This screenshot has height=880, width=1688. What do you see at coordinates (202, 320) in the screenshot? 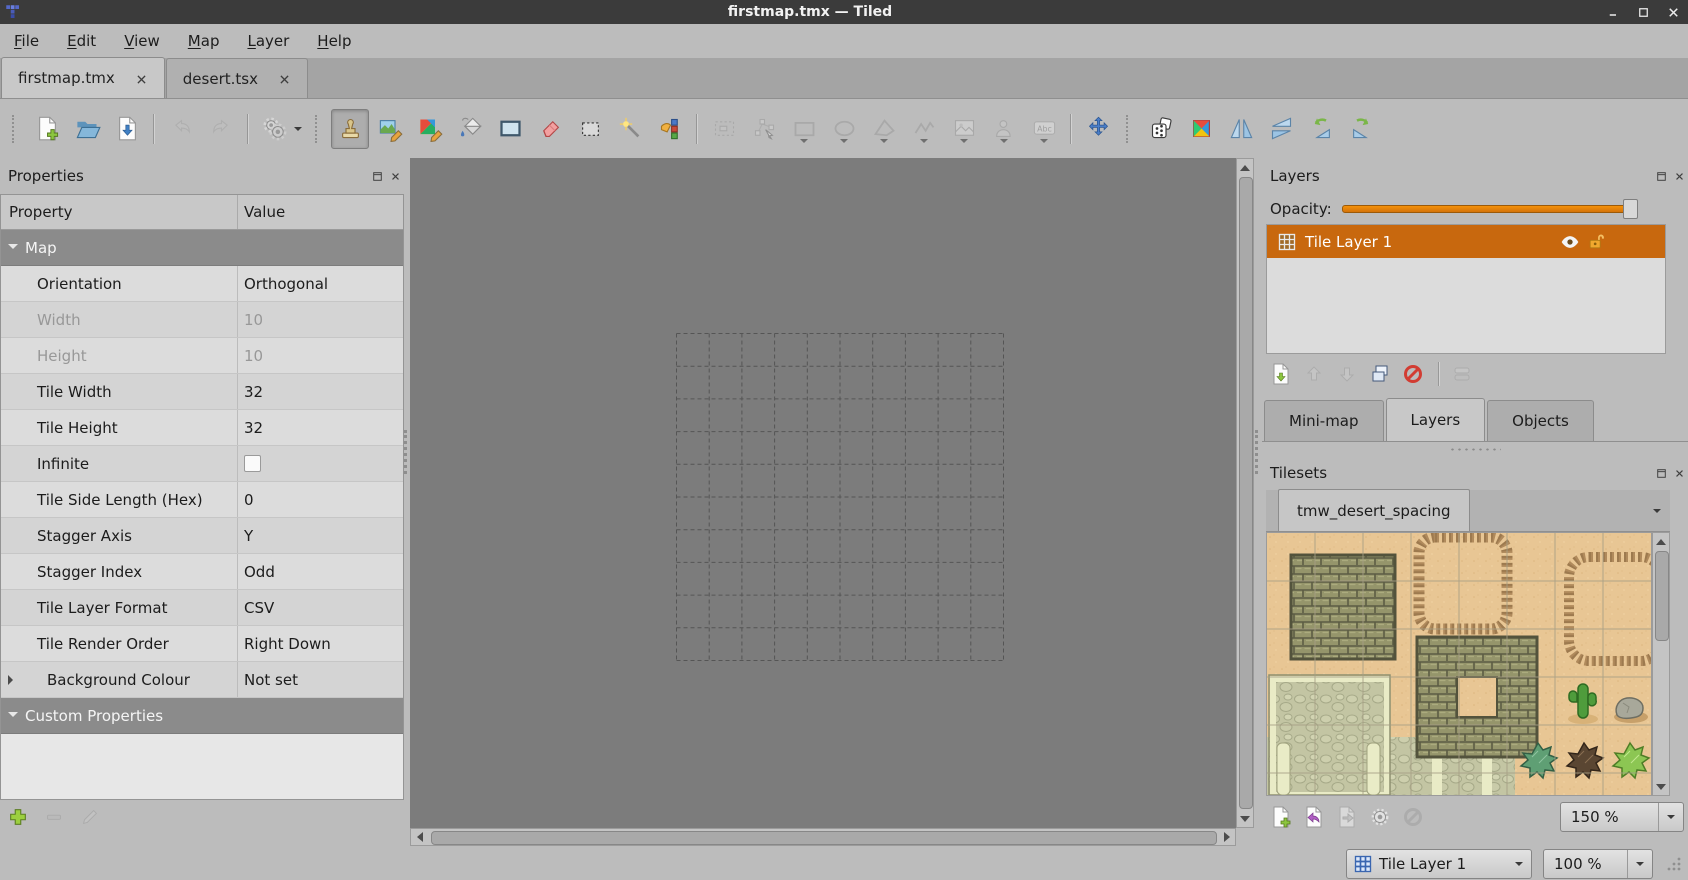
I see `property-row-width: Width 10` at bounding box center [202, 320].